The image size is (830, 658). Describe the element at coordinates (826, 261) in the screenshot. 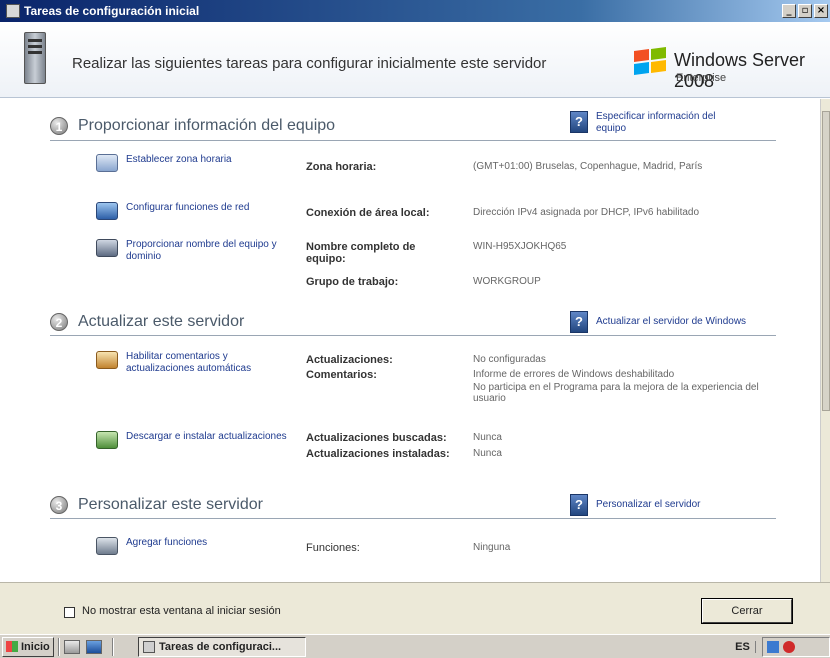

I see `scrollbar-thumb` at that location.